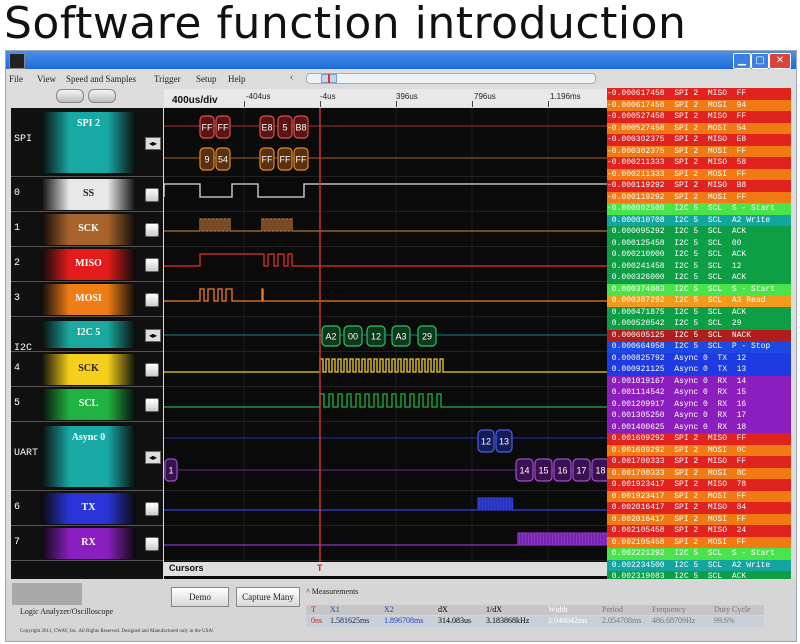  What do you see at coordinates (486, 441) in the screenshot?
I see `uart-tx-byte: 12` at bounding box center [486, 441].